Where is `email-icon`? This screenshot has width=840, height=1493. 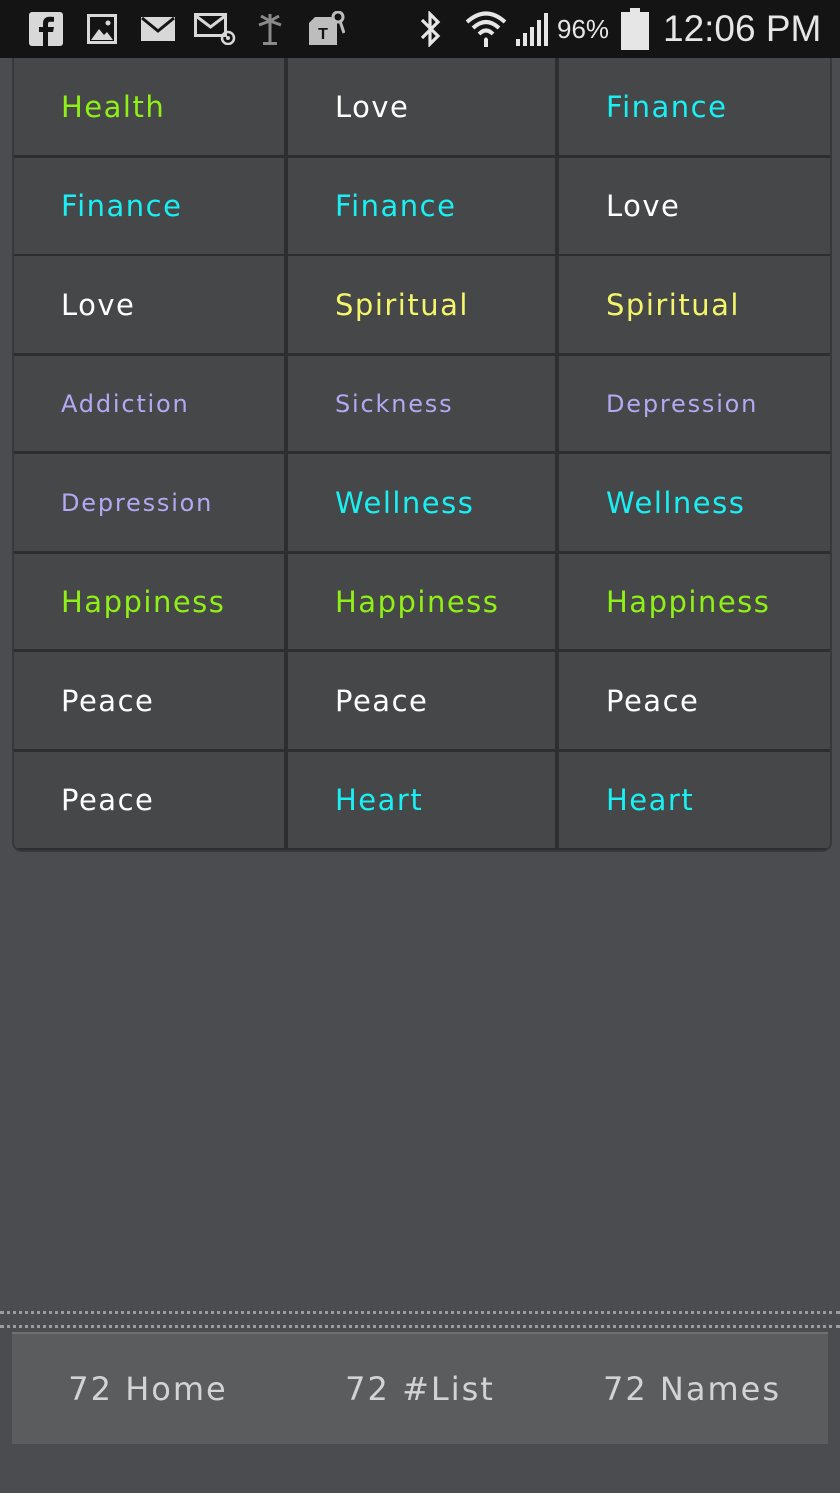
email-icon is located at coordinates (158, 29).